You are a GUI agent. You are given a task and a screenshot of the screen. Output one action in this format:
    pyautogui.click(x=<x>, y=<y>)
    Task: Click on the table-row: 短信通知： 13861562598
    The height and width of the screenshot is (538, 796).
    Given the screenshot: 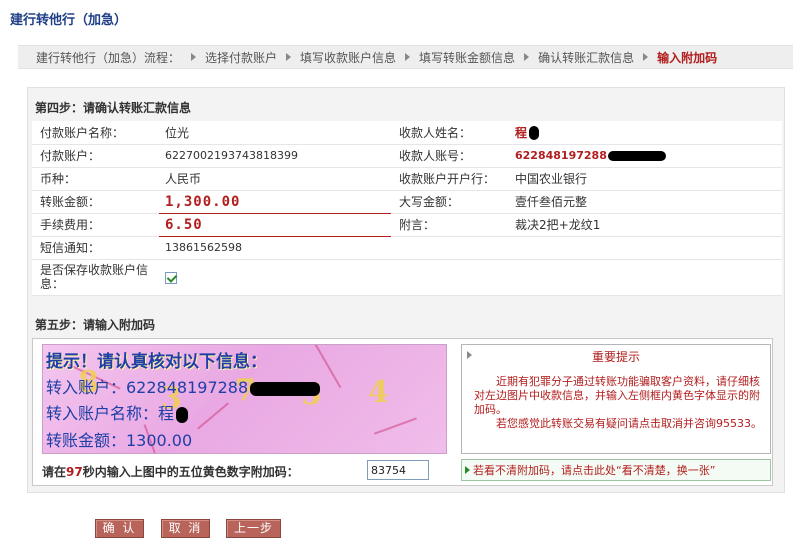 What is the action you would take?
    pyautogui.click(x=407, y=248)
    